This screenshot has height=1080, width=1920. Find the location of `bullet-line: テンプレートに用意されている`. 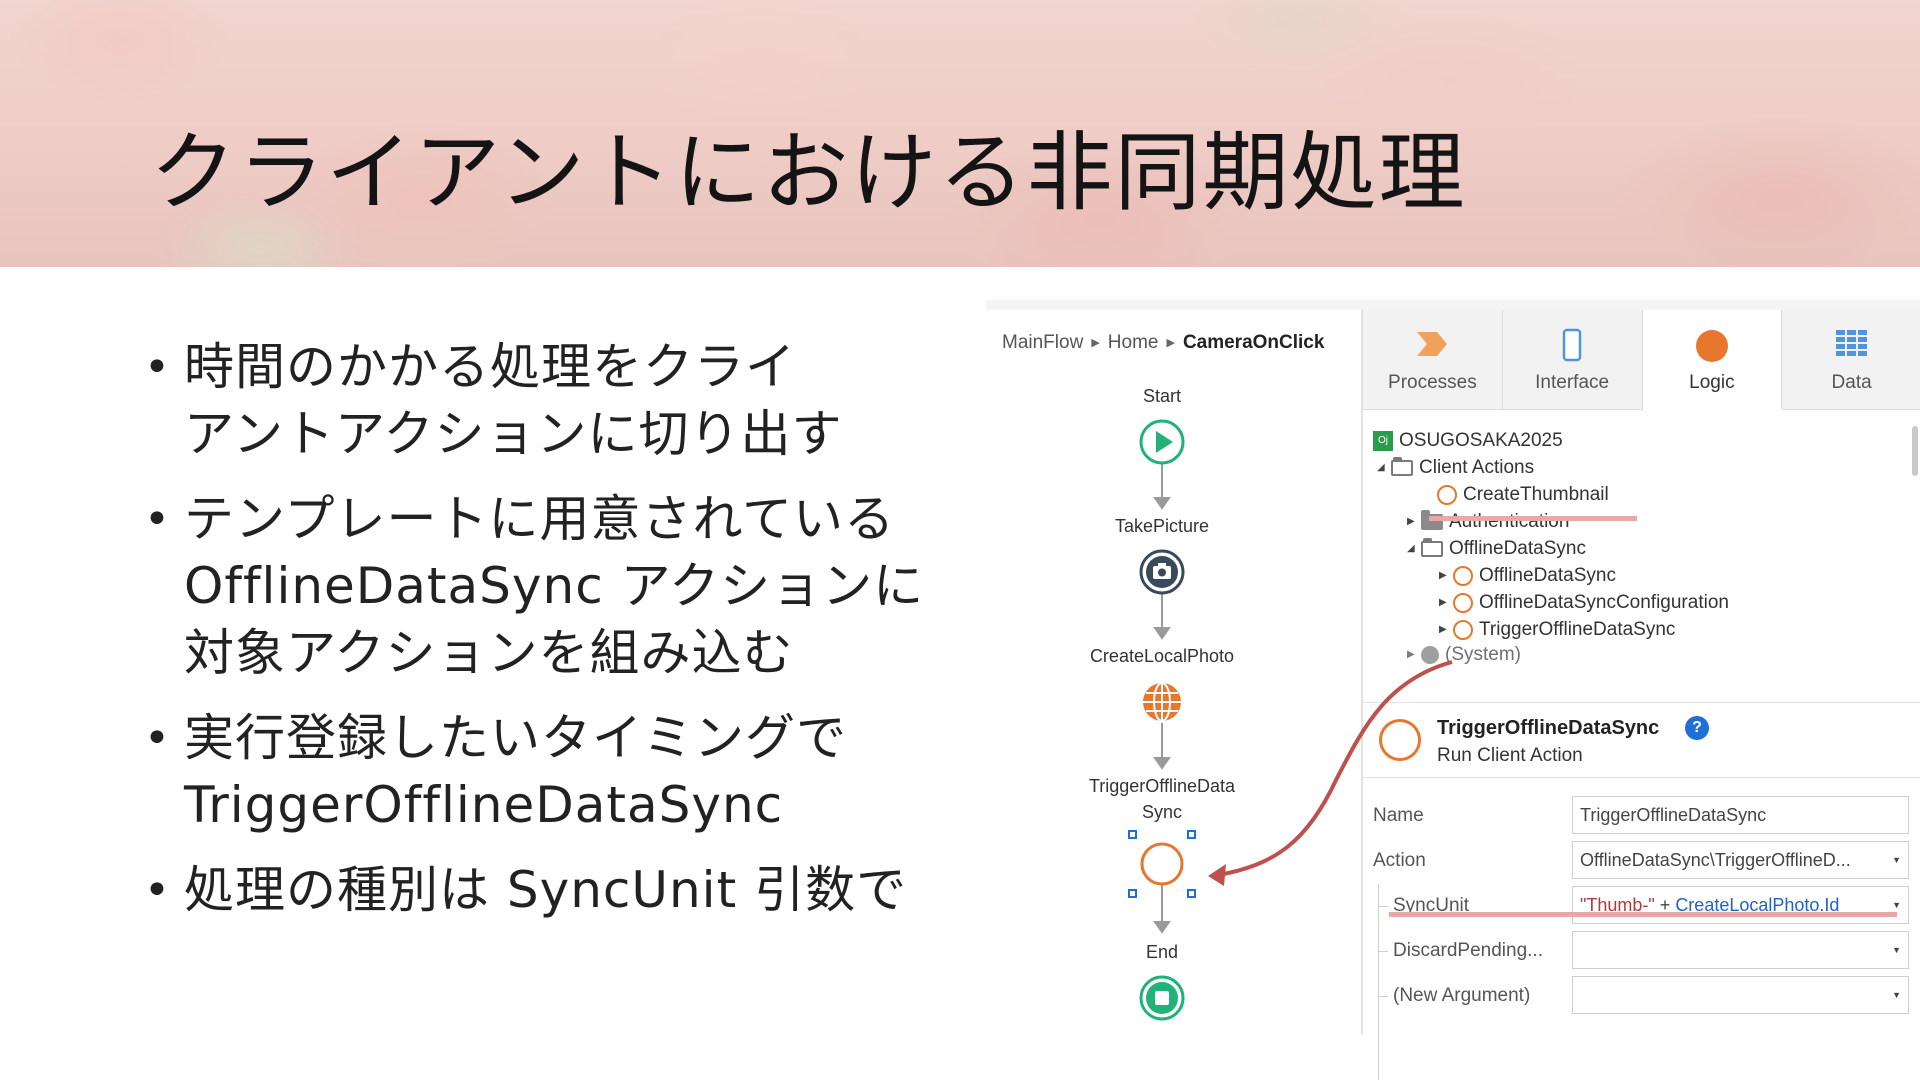

bullet-line: テンプレートに用意されている is located at coordinates (539, 519).